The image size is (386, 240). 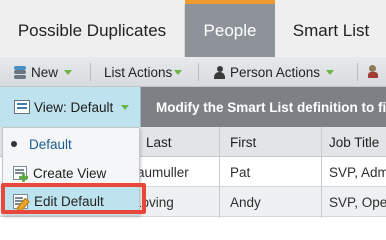 I want to click on smart-list-message: Modify the Smart List definition to find, so click(x=271, y=107).